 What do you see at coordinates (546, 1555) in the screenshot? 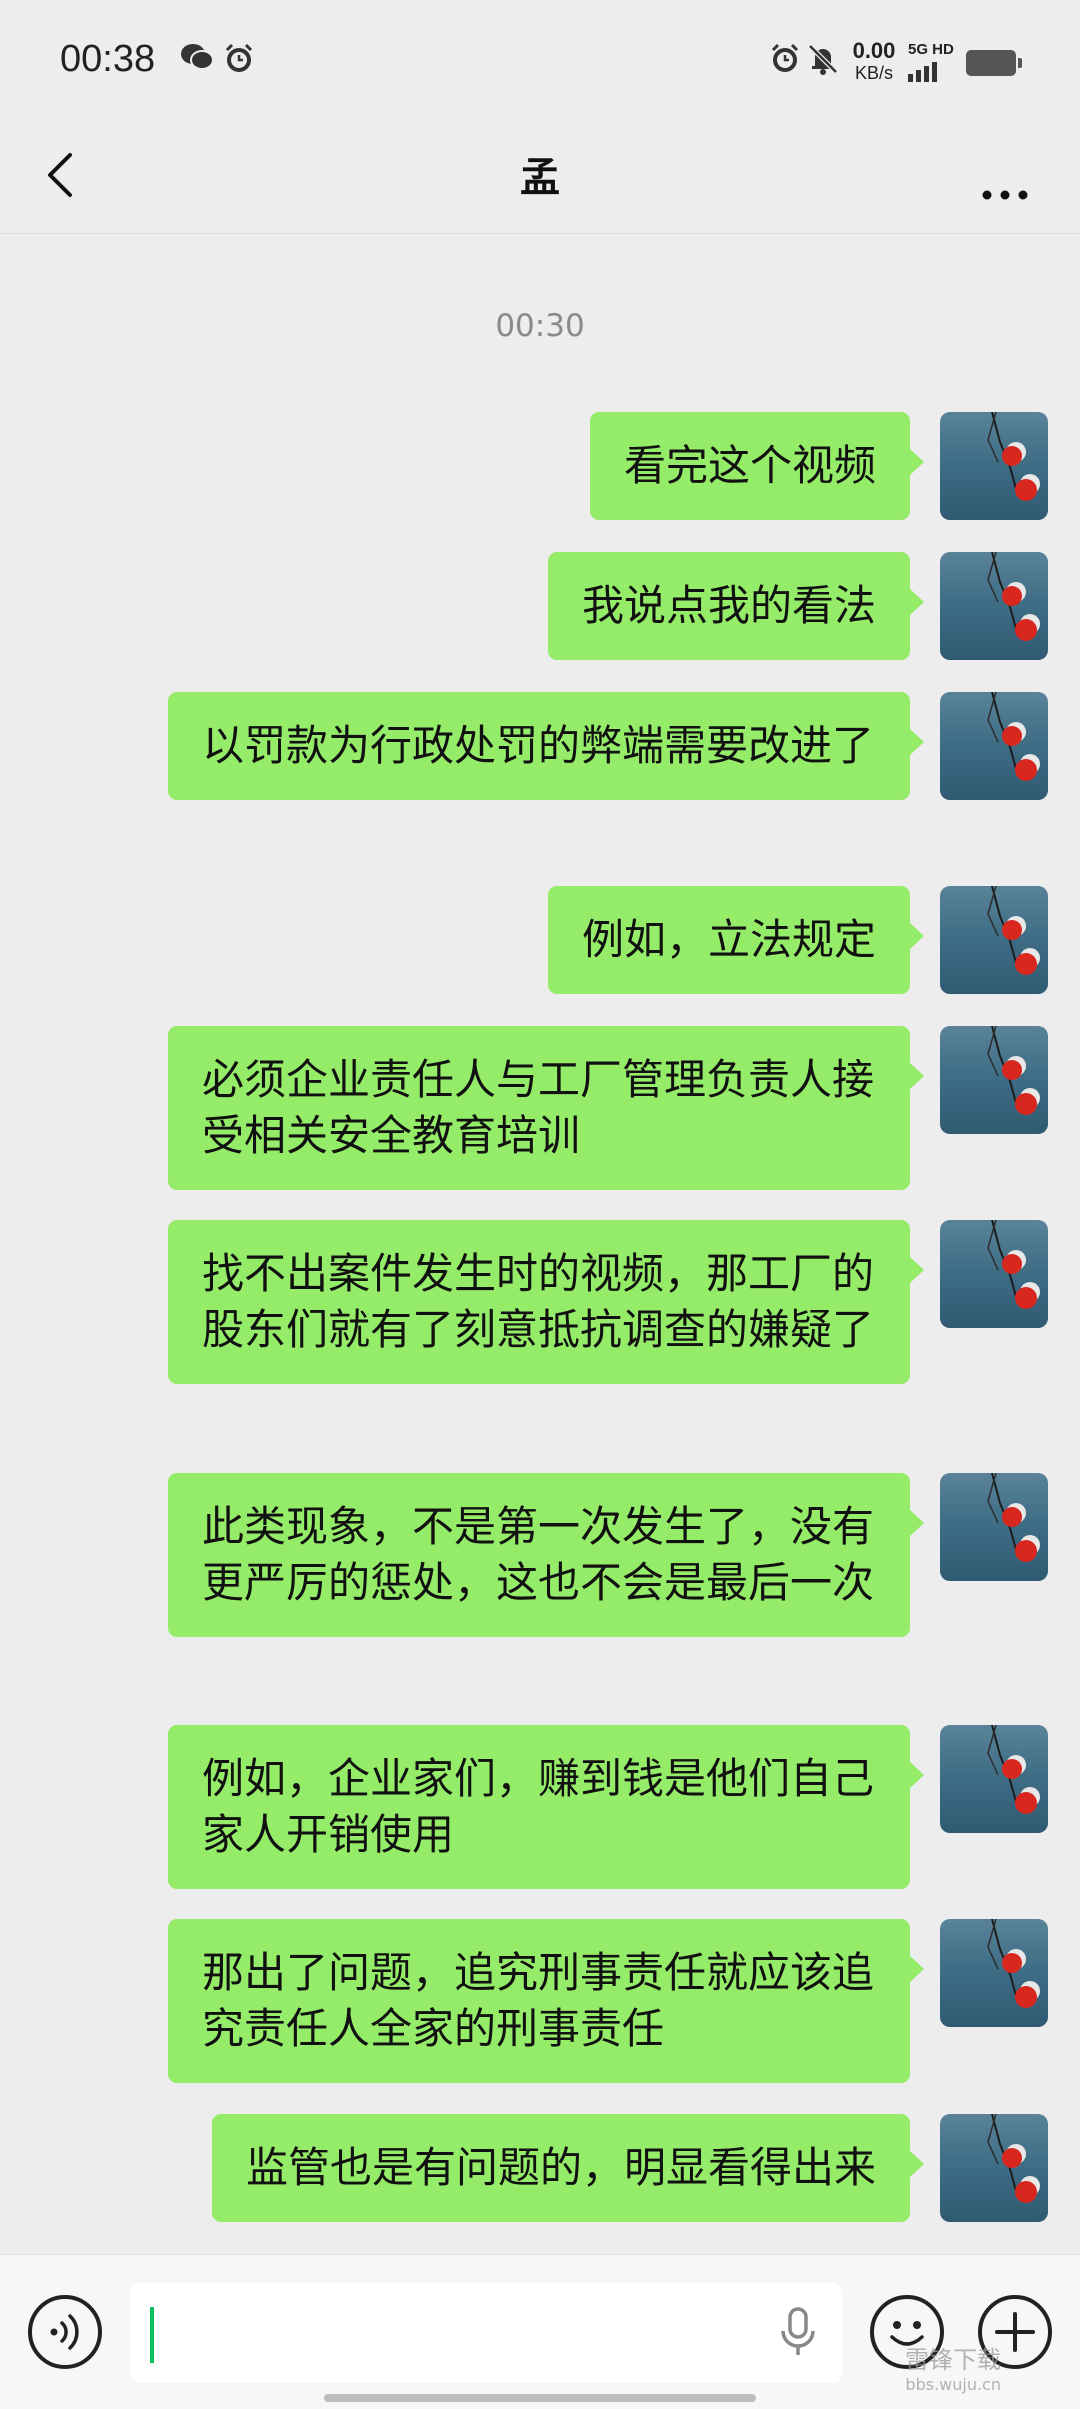
I see `message-bubble: 此类现象，不是第一次发生了，没有更严厉的惩处，这也不会是最后一次` at bounding box center [546, 1555].